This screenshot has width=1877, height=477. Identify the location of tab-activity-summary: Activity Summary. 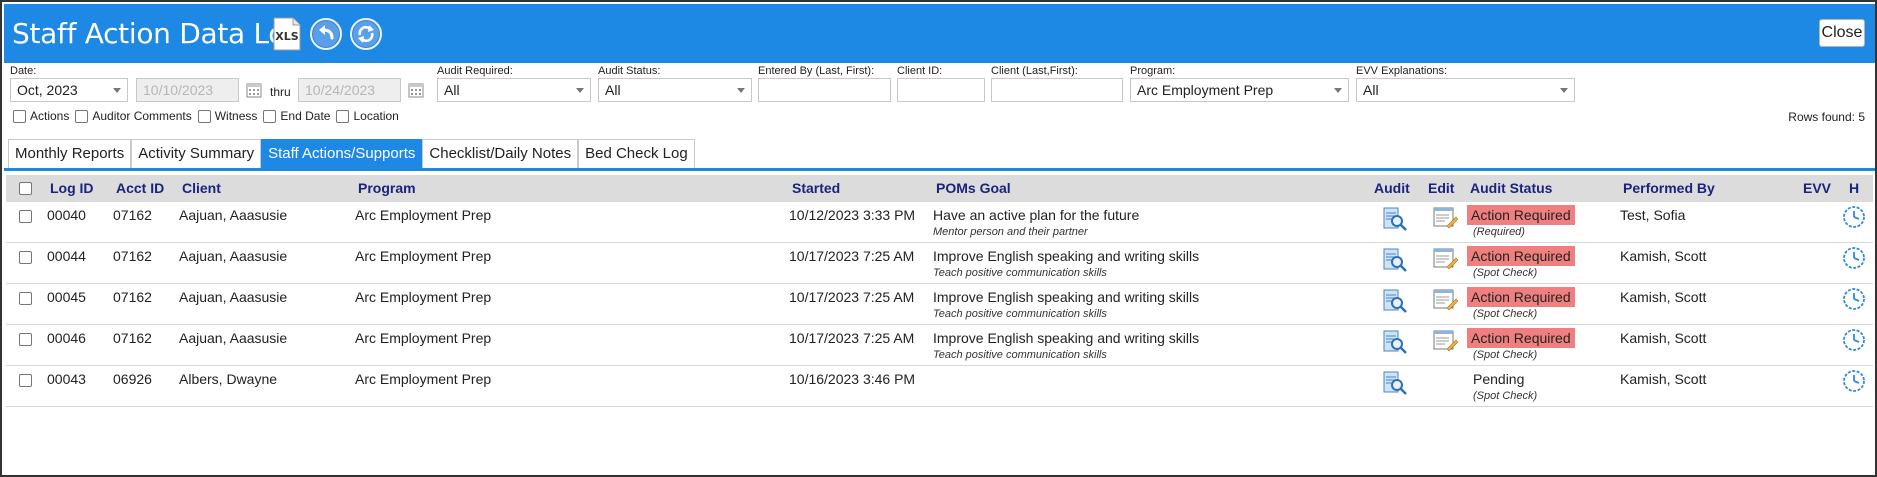
(196, 153).